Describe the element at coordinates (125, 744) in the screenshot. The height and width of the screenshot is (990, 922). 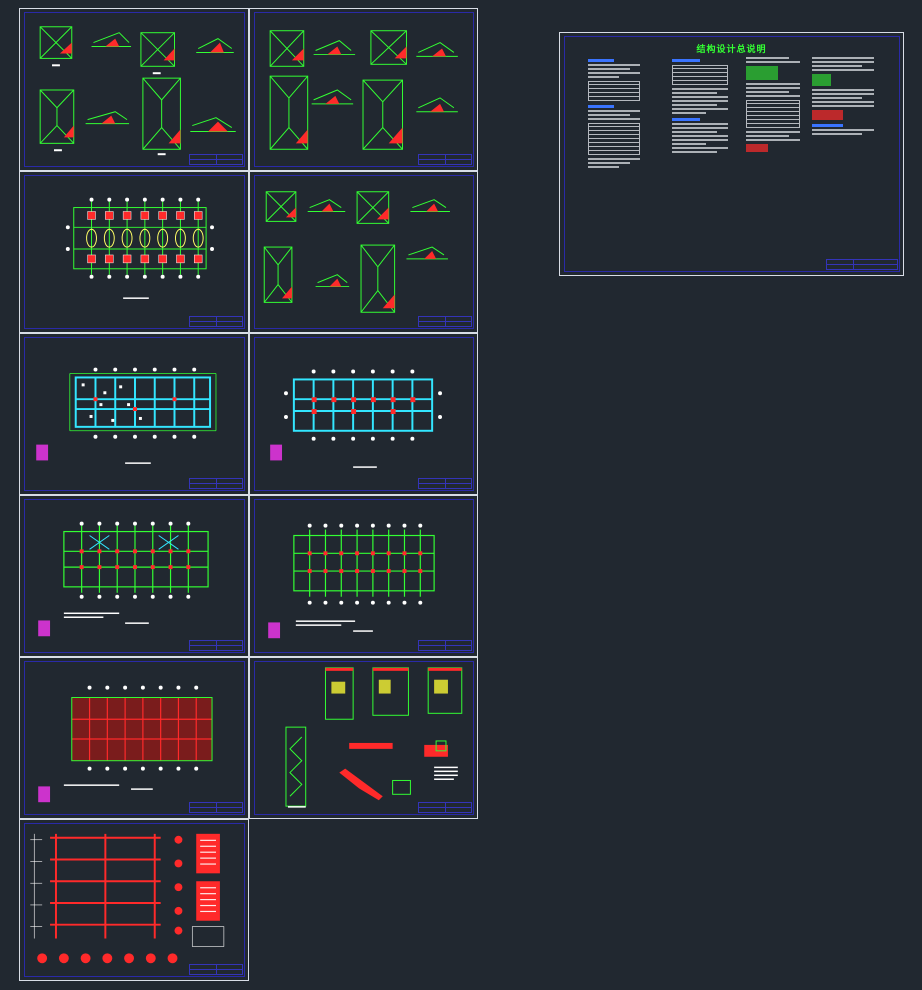
I see `slab-plan-graphic` at that location.